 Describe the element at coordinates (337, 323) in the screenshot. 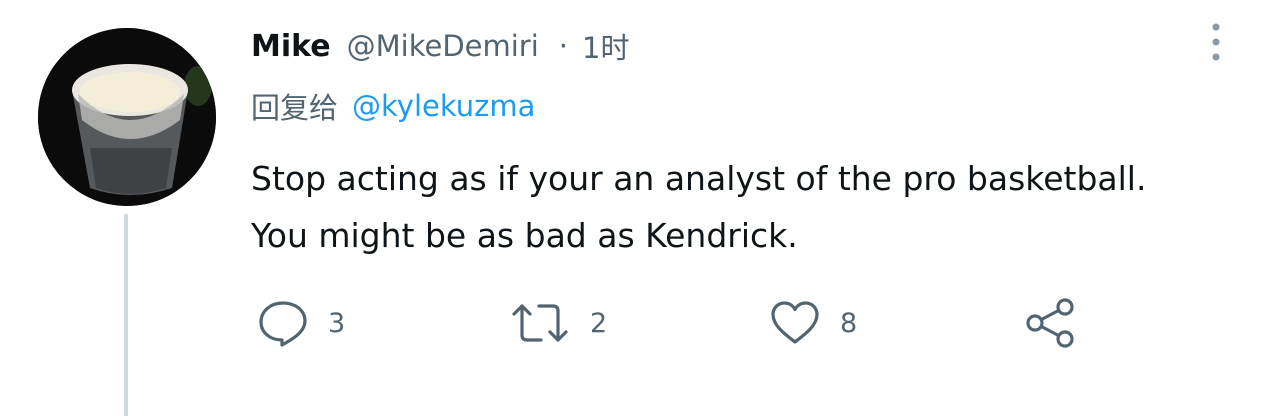

I see `reply-count: 3` at that location.